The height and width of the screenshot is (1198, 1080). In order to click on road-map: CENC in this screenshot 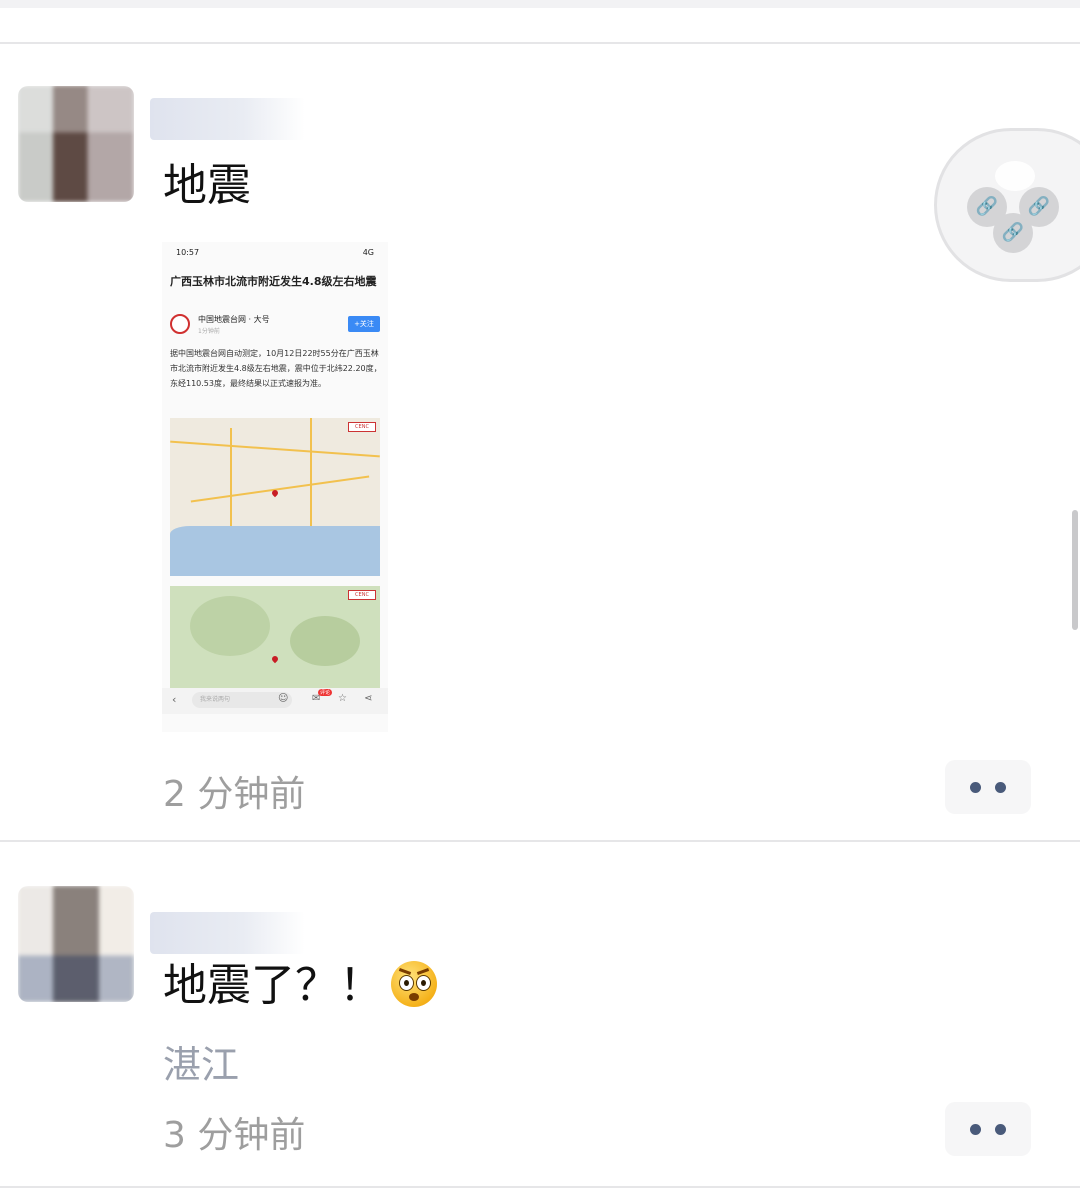, I will do `click(275, 497)`.